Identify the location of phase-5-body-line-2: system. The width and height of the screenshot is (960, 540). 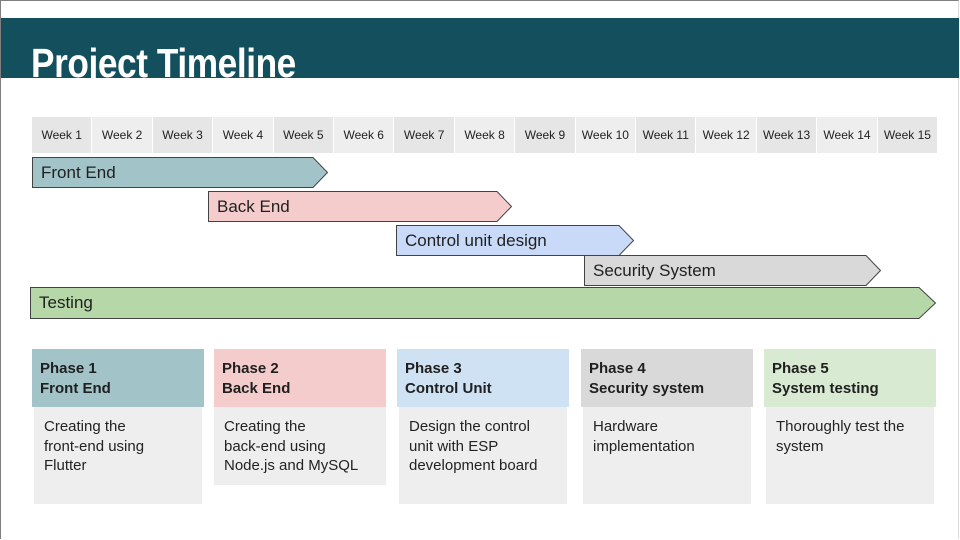
(800, 446).